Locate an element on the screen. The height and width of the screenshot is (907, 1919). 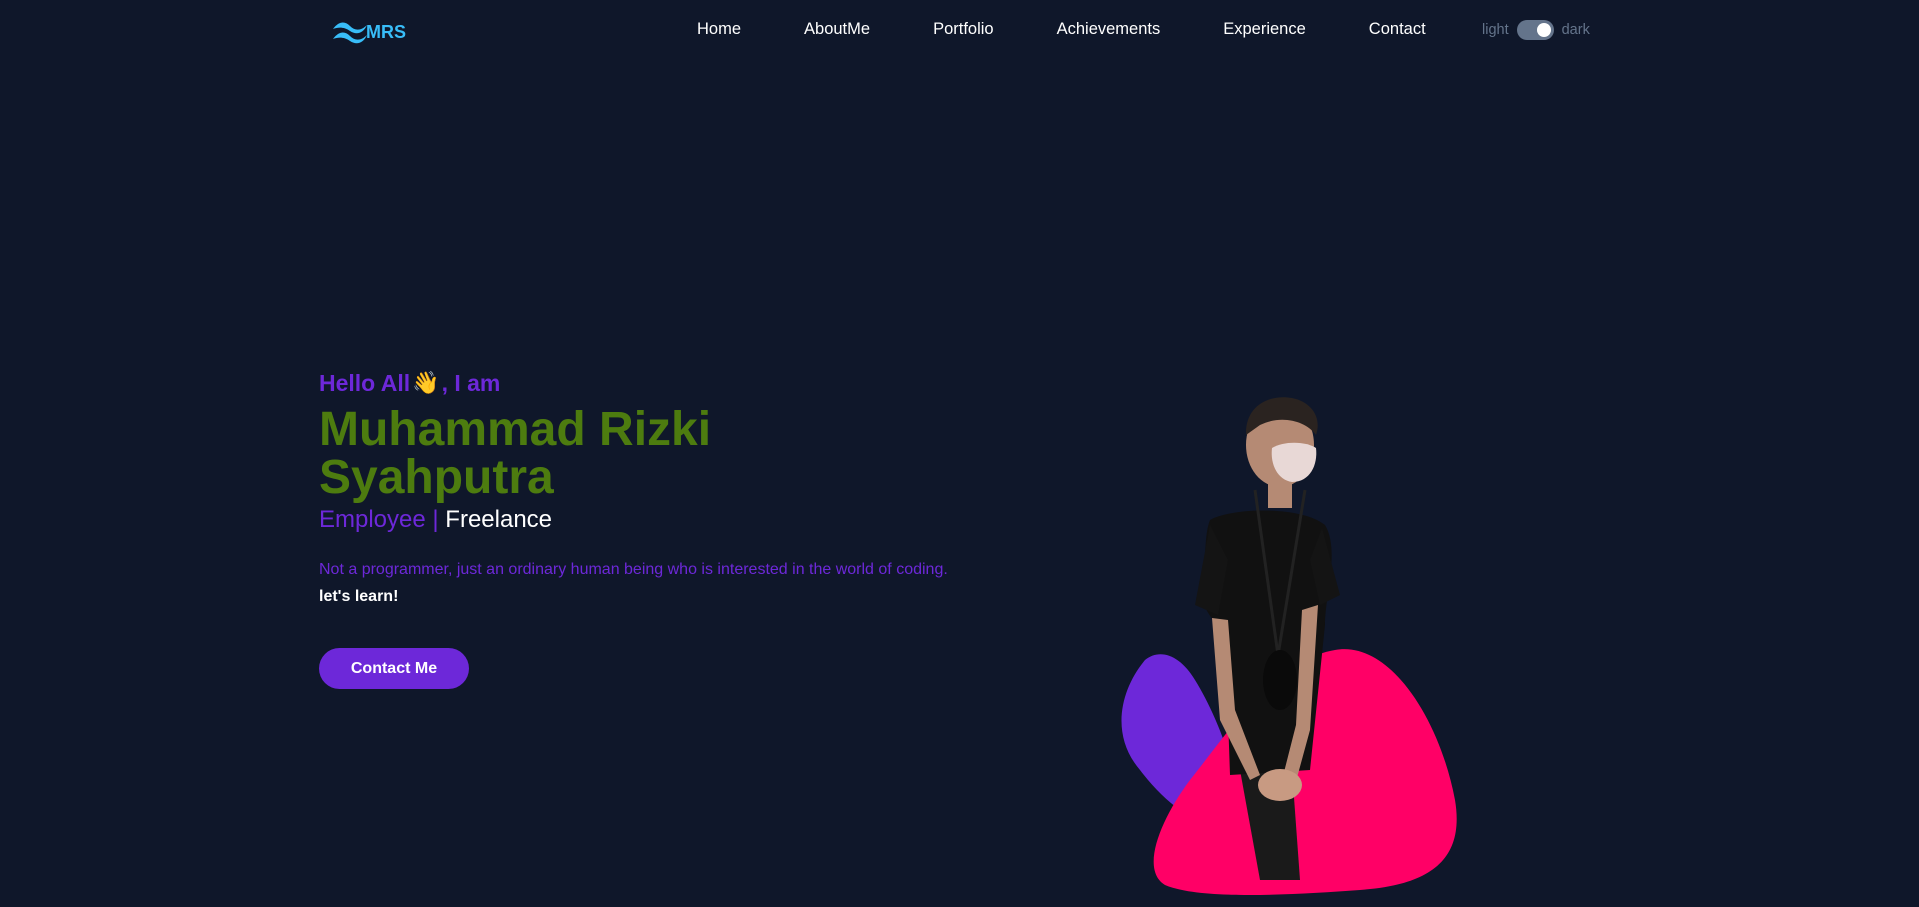
theme-dark-label: dark is located at coordinates (1575, 30).